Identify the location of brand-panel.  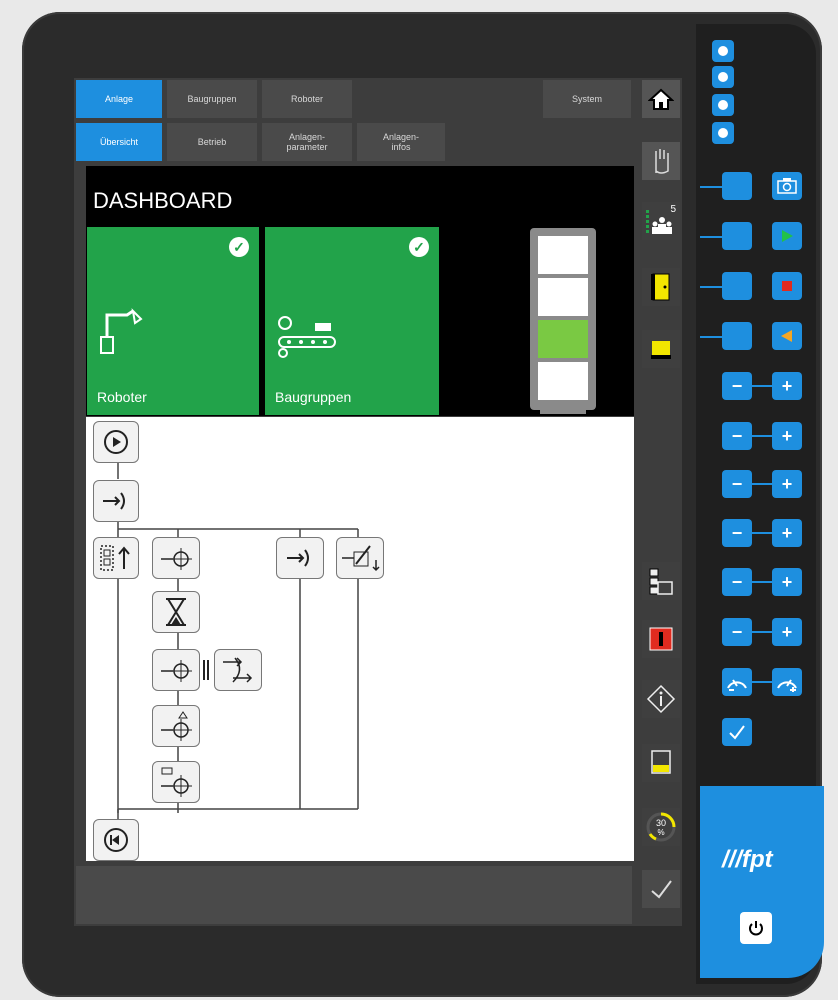
(762, 882).